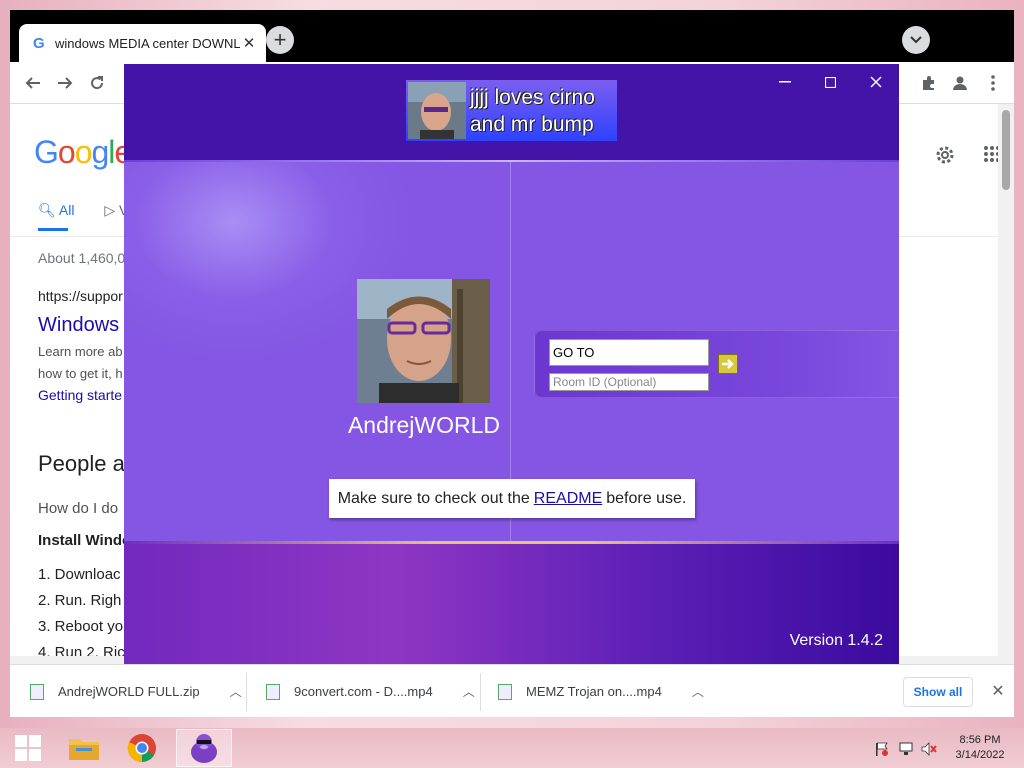  I want to click on folder-icon, so click(84, 749).